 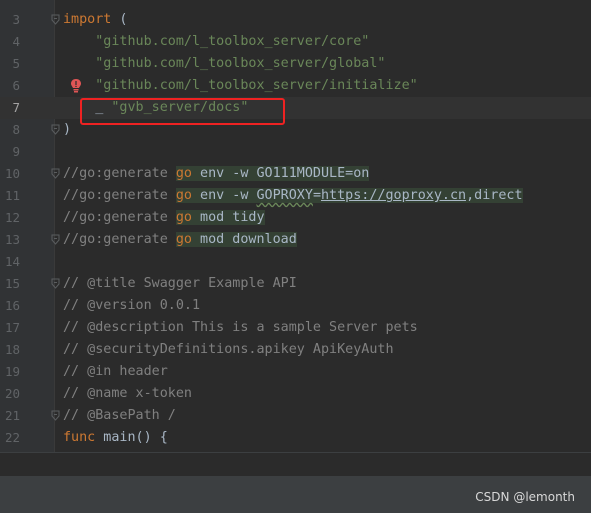 I want to click on code-token: func, so click(x=79, y=437).